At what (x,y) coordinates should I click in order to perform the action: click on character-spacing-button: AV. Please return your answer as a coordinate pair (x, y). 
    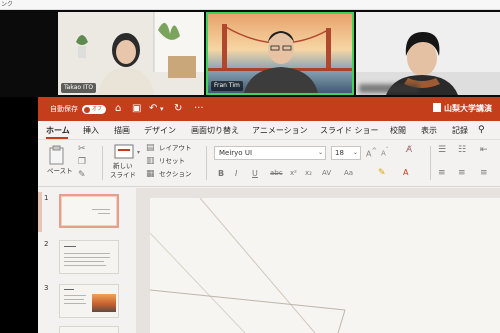
    Looking at the image, I should click on (326, 173).